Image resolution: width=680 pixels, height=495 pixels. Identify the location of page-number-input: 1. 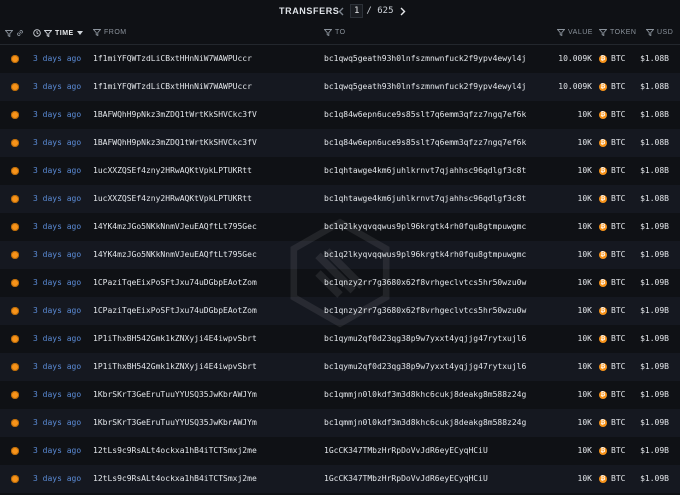
(357, 11).